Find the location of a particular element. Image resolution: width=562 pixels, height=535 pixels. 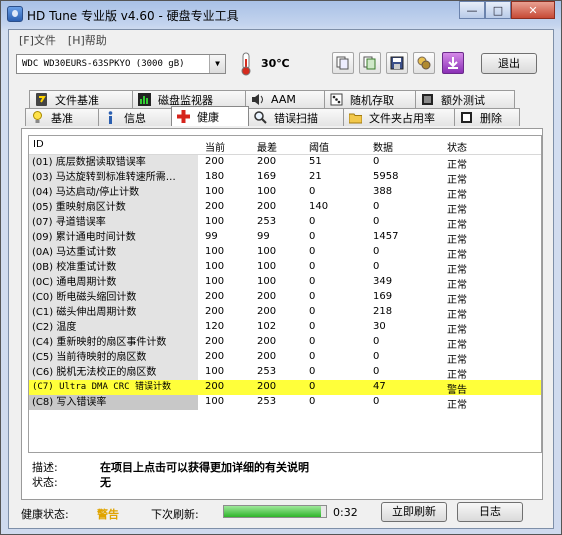

copy-button is located at coordinates (343, 63).